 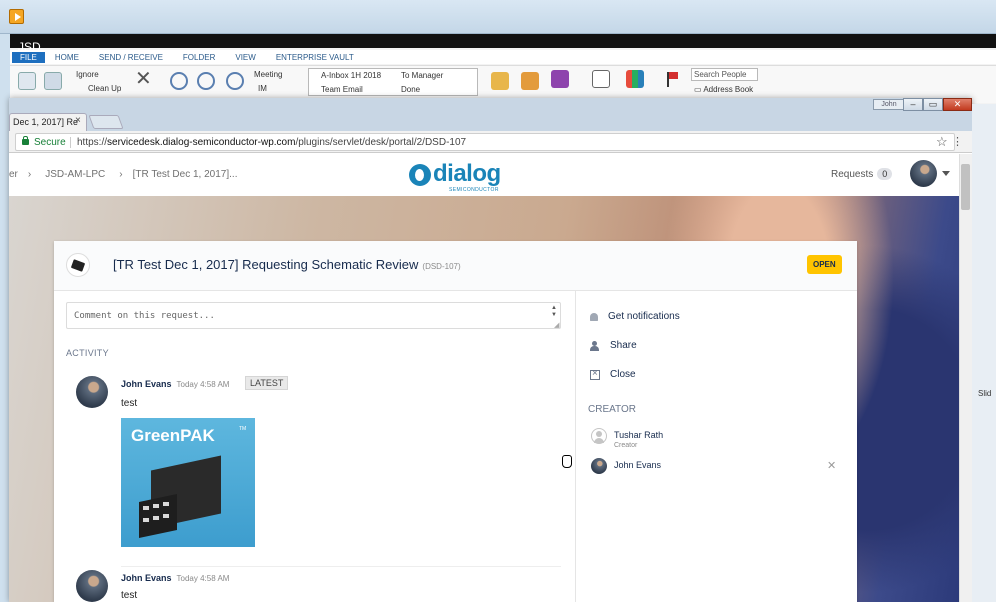 I want to click on page-scrollbar, so click(x=965, y=378).